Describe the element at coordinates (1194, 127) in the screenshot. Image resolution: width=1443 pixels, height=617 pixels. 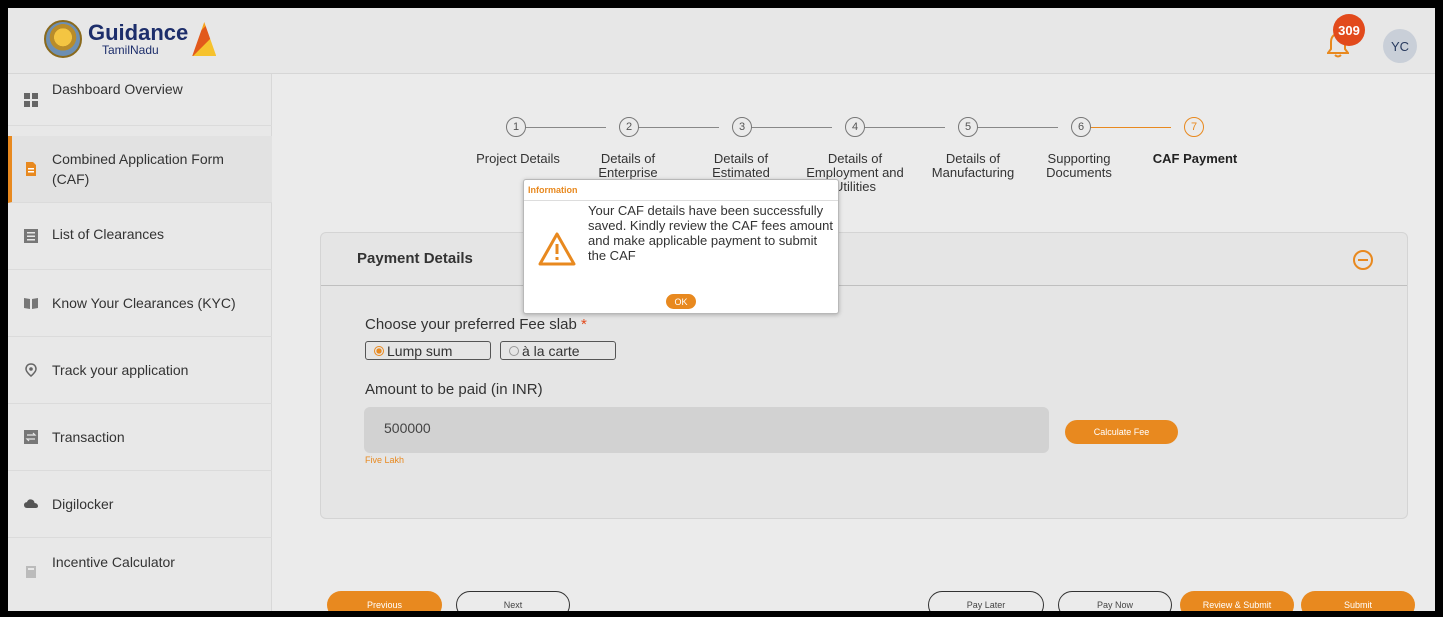
I see `step-7-circle: 7` at that location.